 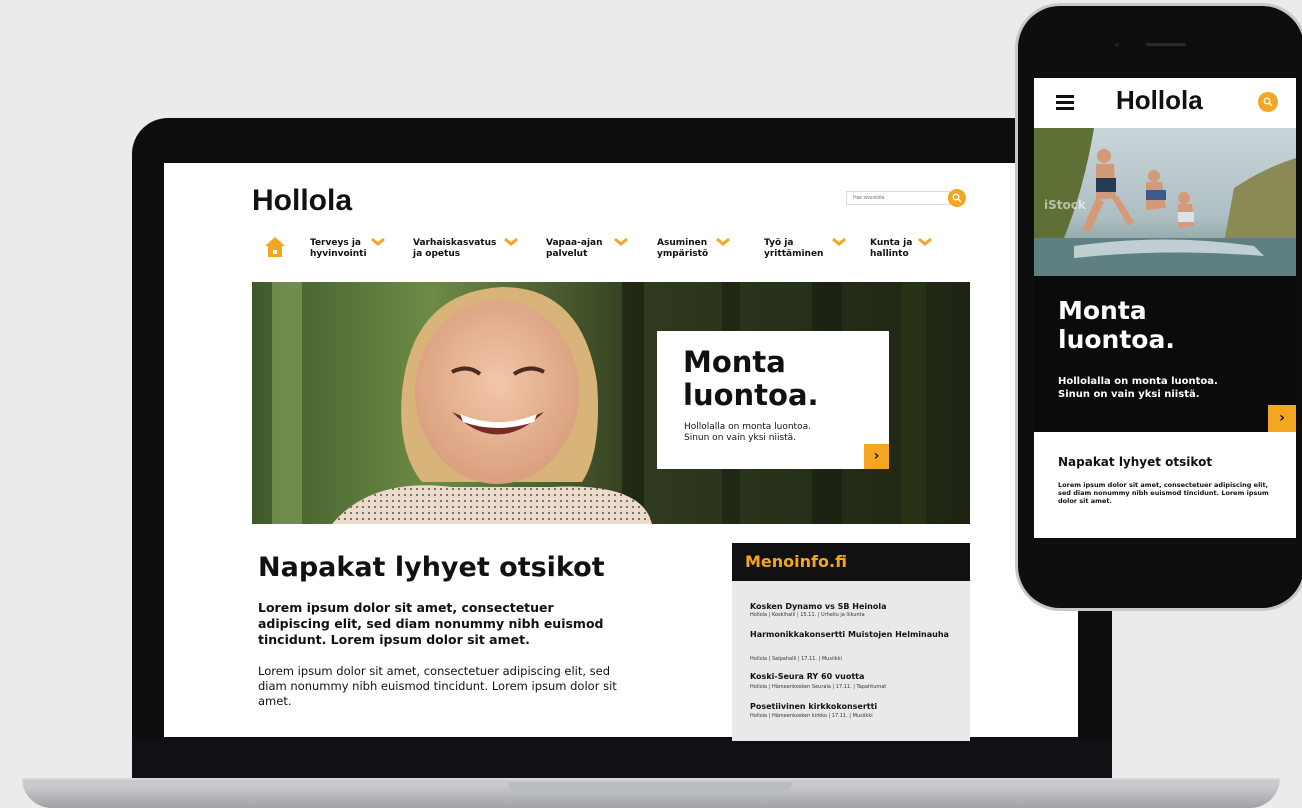 I want to click on event-meta: Hollola | Salpahalli | 17.11. | Musiikki, so click(x=796, y=659).